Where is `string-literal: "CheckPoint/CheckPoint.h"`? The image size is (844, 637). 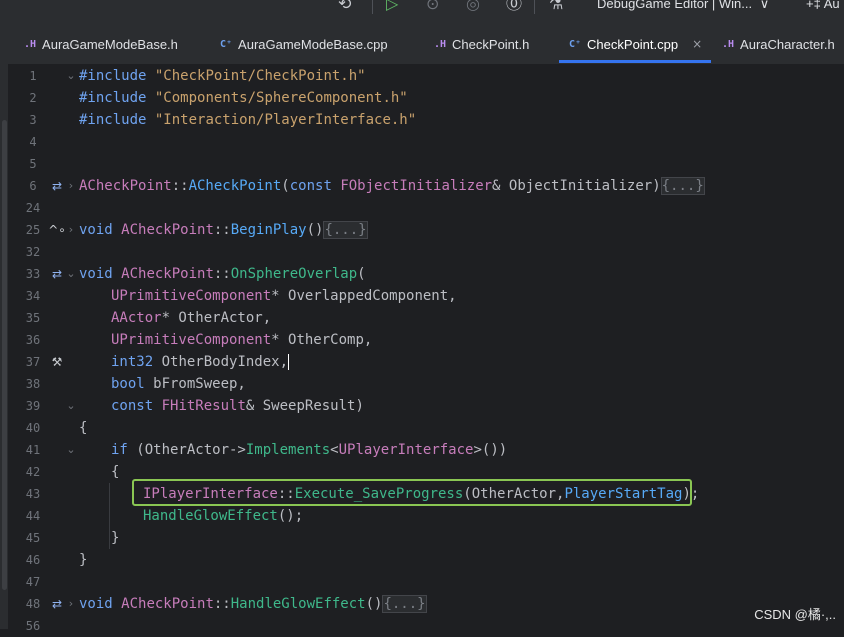 string-literal: "CheckPoint/CheckPoint.h" is located at coordinates (260, 76).